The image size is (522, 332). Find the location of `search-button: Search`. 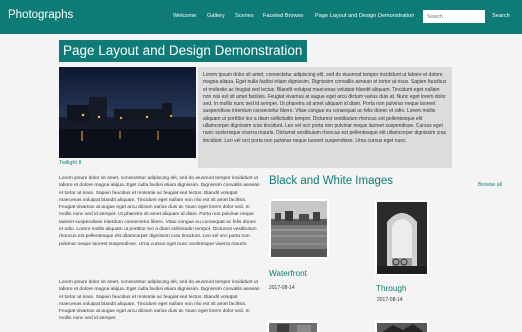

search-button: Search is located at coordinates (501, 16).